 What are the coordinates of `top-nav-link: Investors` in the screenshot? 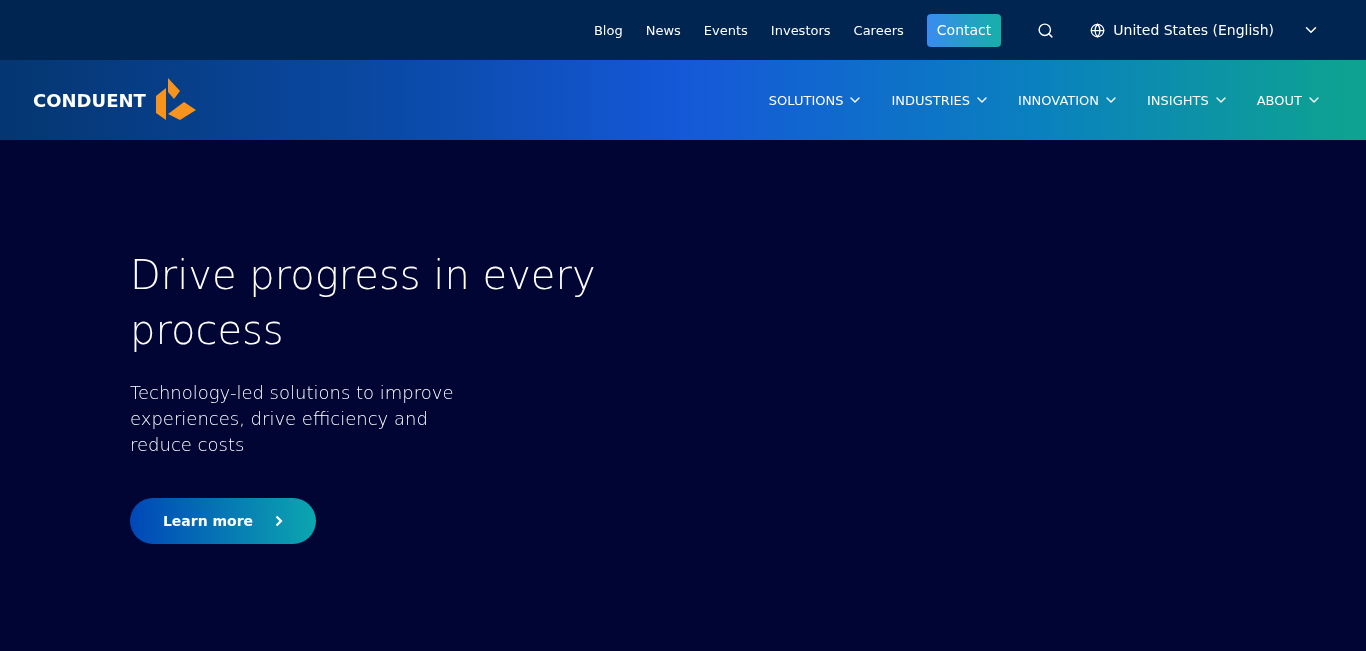 It's located at (800, 30).